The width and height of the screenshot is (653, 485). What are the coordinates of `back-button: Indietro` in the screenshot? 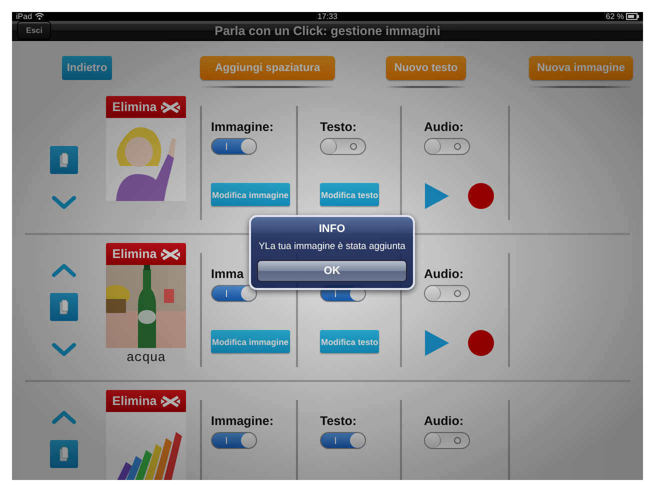 It's located at (87, 68).